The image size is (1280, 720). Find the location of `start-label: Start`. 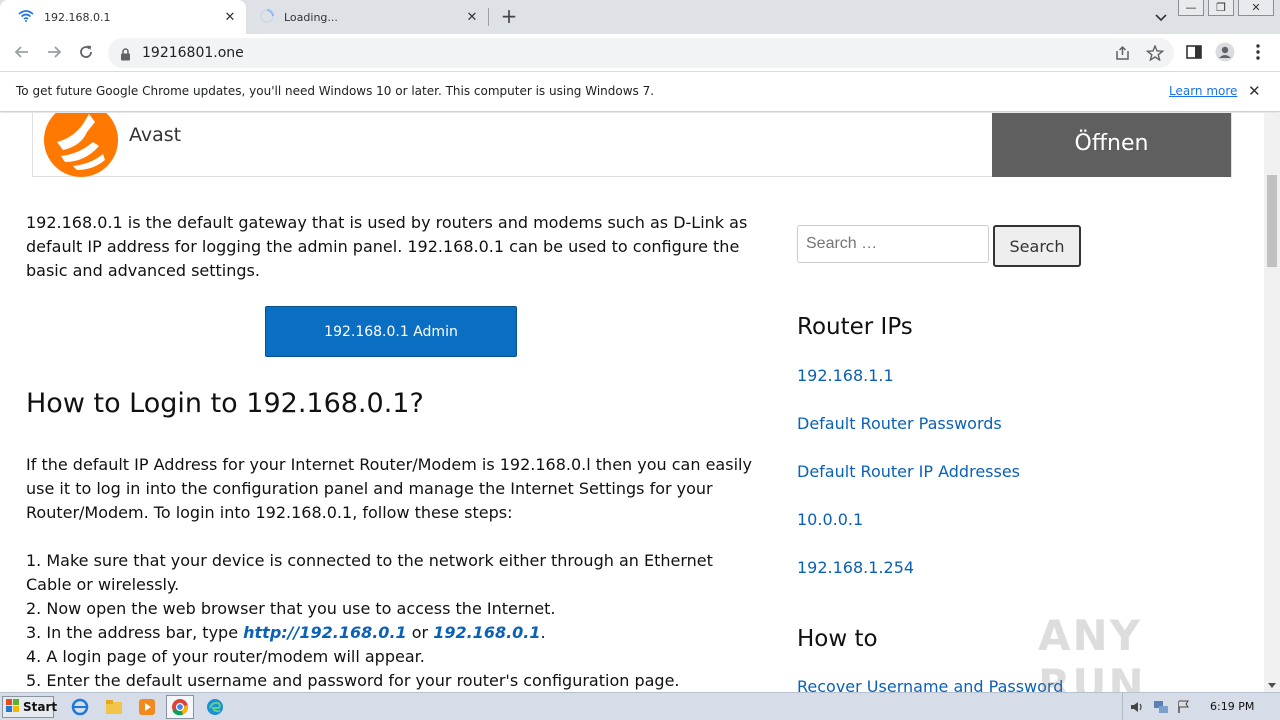

start-label: Start is located at coordinates (40, 707).